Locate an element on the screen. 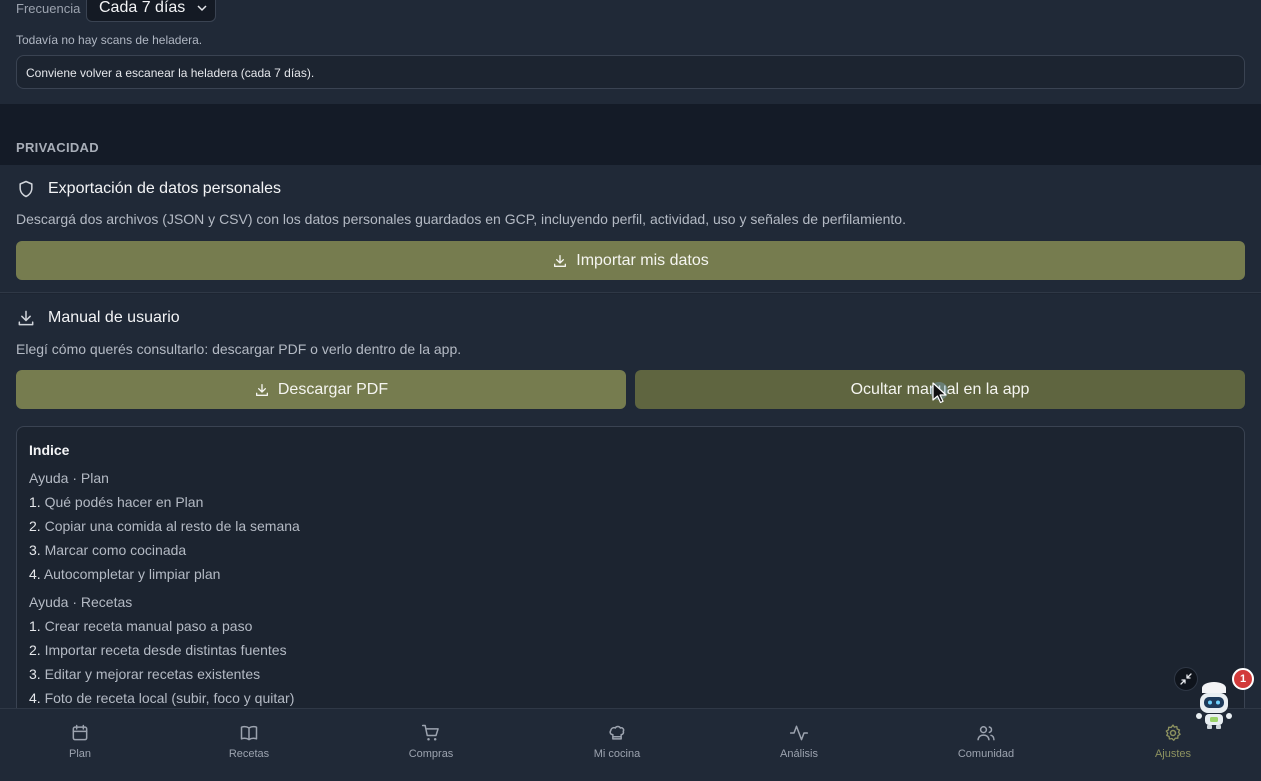 The width and height of the screenshot is (1261, 781). index-item: 3. Editar y mejorar recetas existentes is located at coordinates (144, 674).